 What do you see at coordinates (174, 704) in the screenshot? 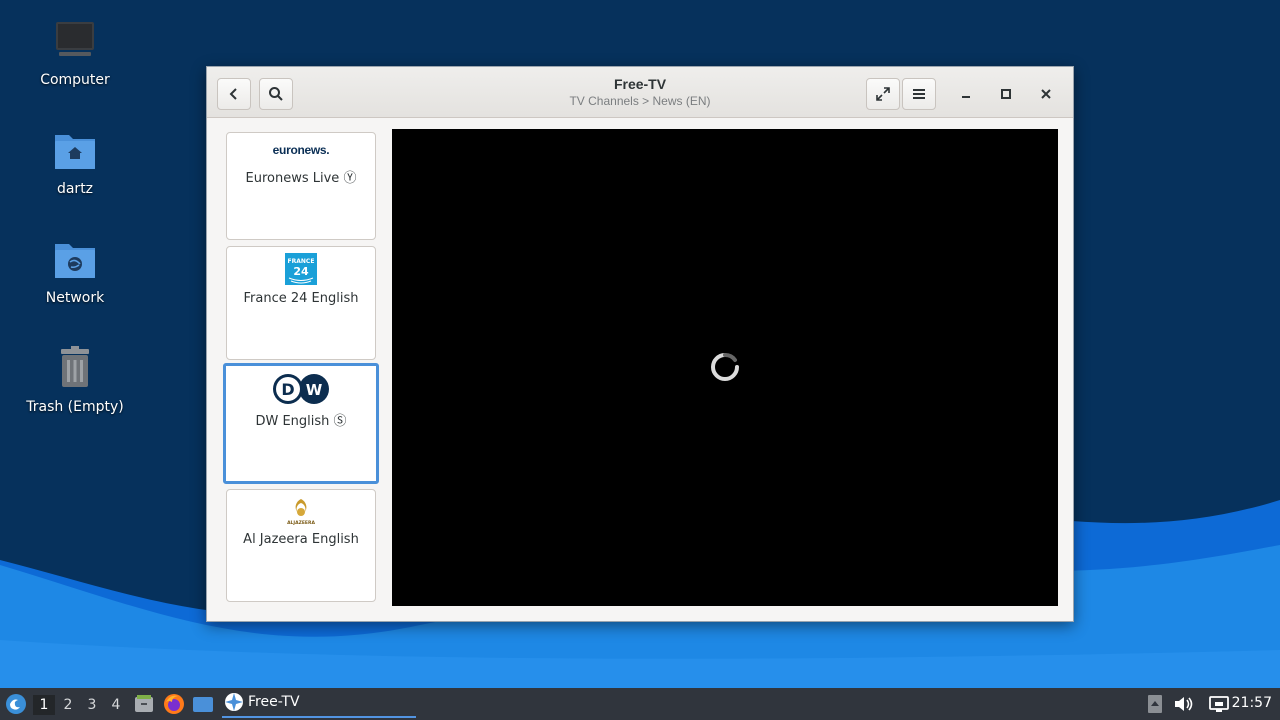
I see `firefox-icon` at bounding box center [174, 704].